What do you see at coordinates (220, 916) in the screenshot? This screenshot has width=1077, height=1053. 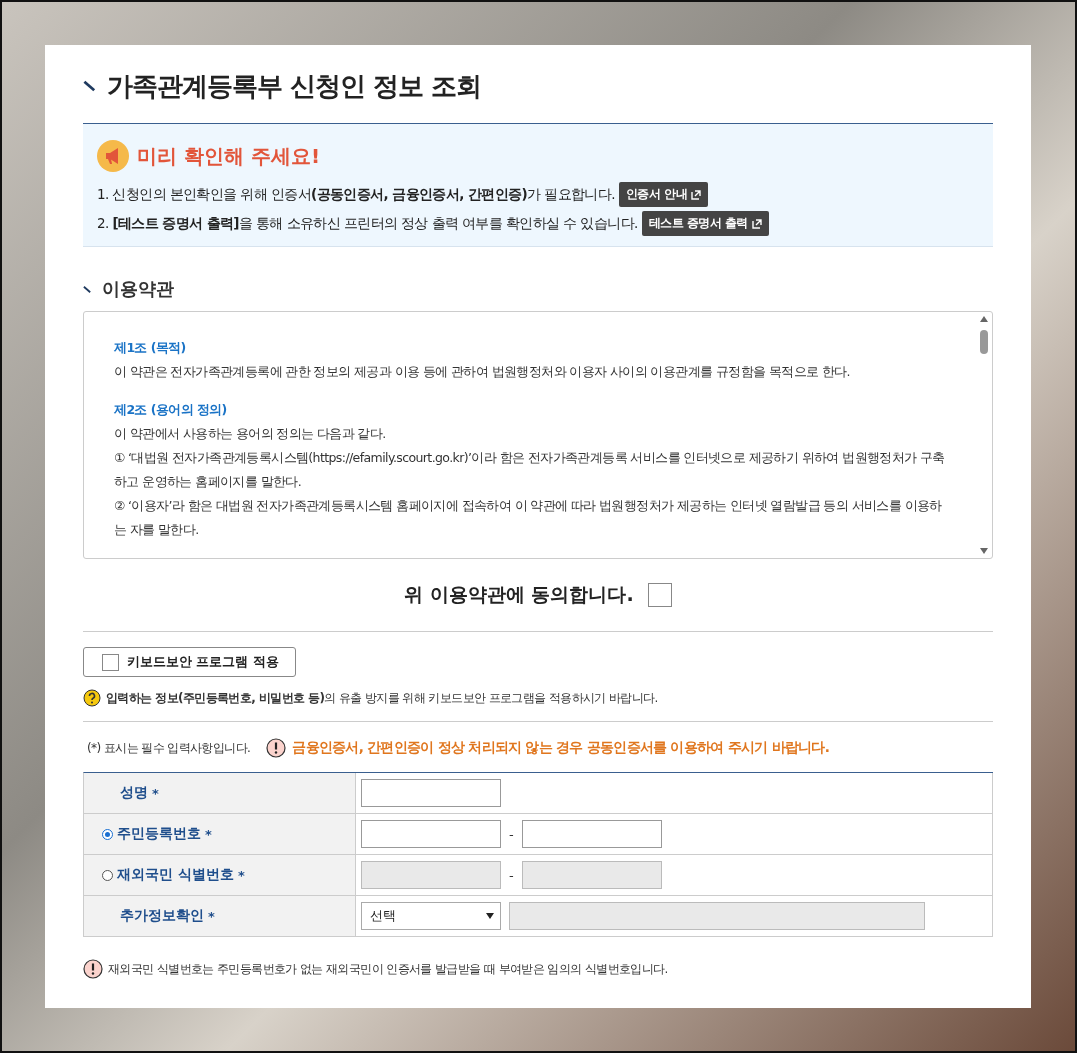 I see `form-label: 추가정보확인 *` at bounding box center [220, 916].